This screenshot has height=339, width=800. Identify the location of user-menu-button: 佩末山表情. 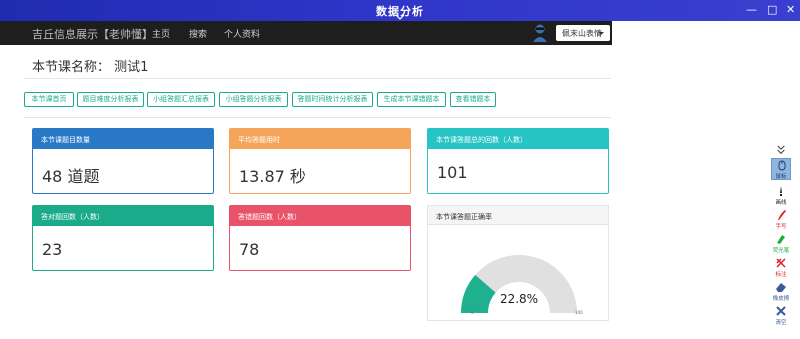
(583, 33).